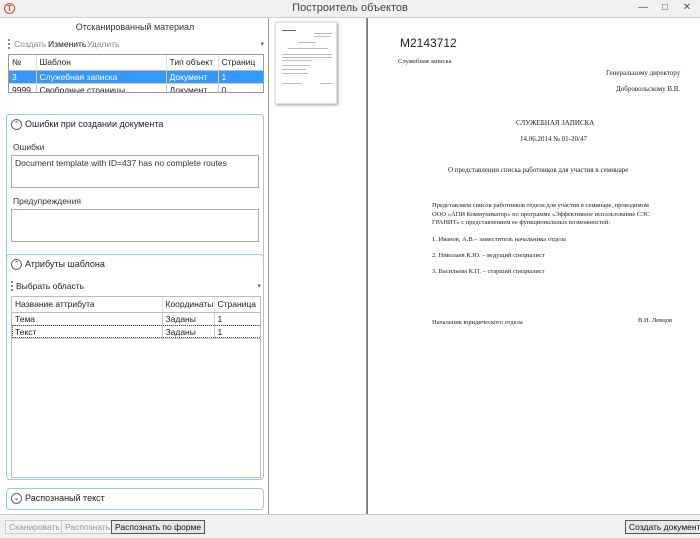 This screenshot has width=700, height=538. I want to click on table-row: Текст Заданы 1, so click(136, 332).